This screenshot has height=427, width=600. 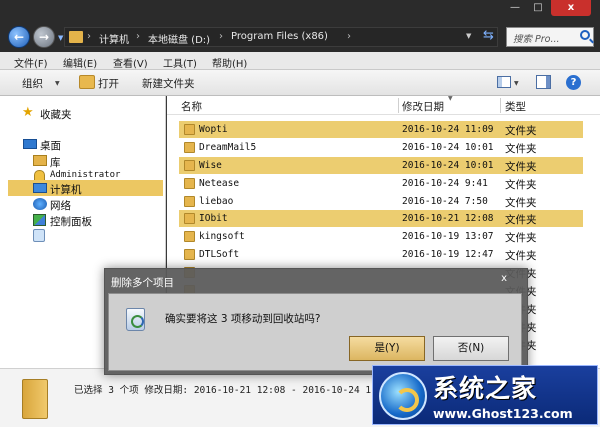 What do you see at coordinates (381, 218) in the screenshot?
I see `file-row: IObit 2016-10-21 12:08 文件夹` at bounding box center [381, 218].